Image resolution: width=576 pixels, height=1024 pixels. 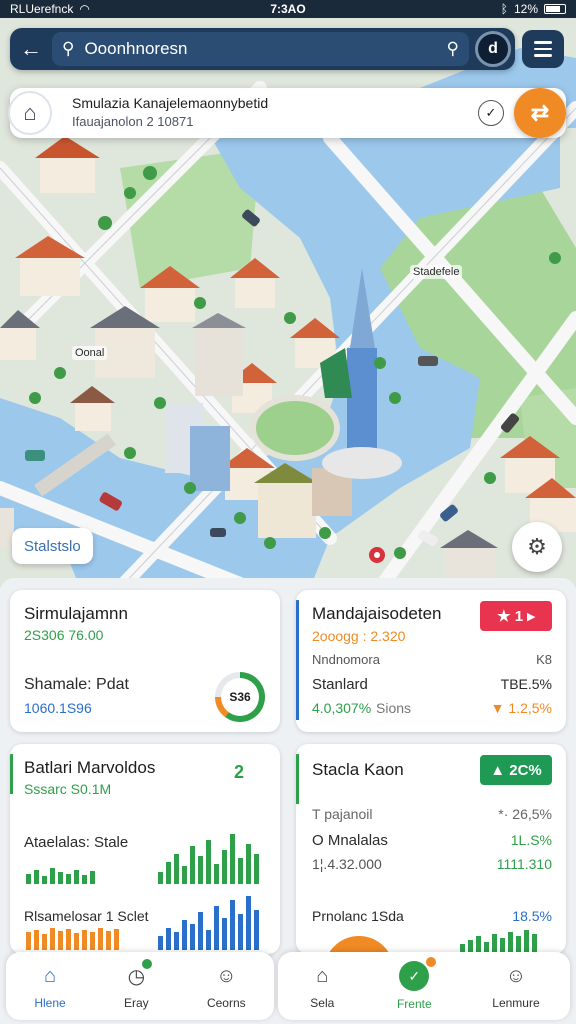 I want to click on wifi-icon: ◠, so click(x=84, y=9).